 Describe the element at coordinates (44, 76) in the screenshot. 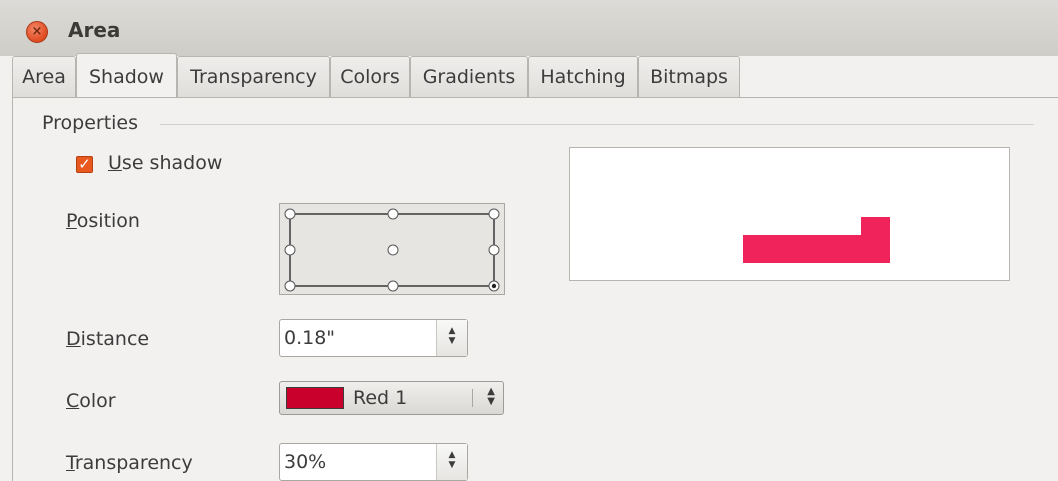

I see `tab-area: Area` at that location.